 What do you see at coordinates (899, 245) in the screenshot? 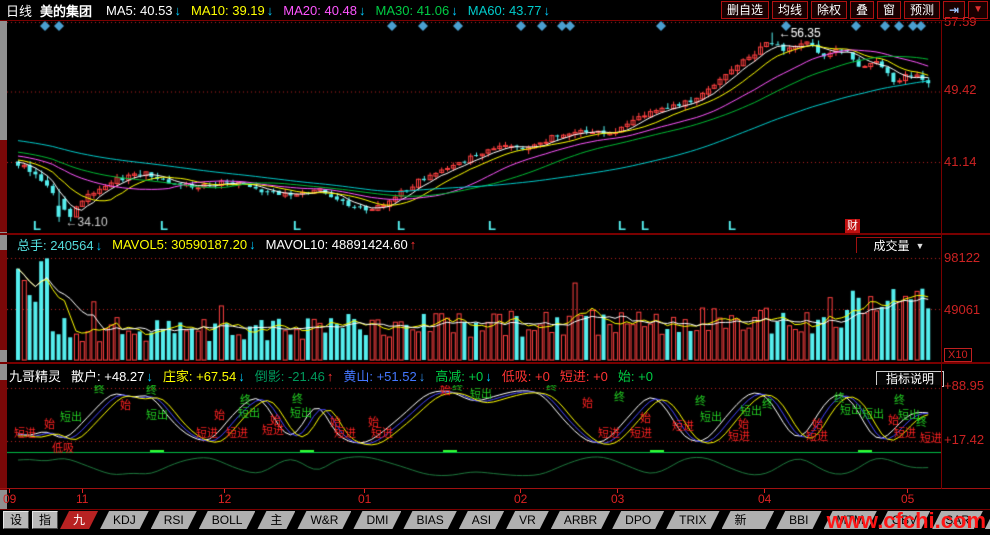
I see `volume-type-selector: 成交量 ▼` at bounding box center [899, 245].